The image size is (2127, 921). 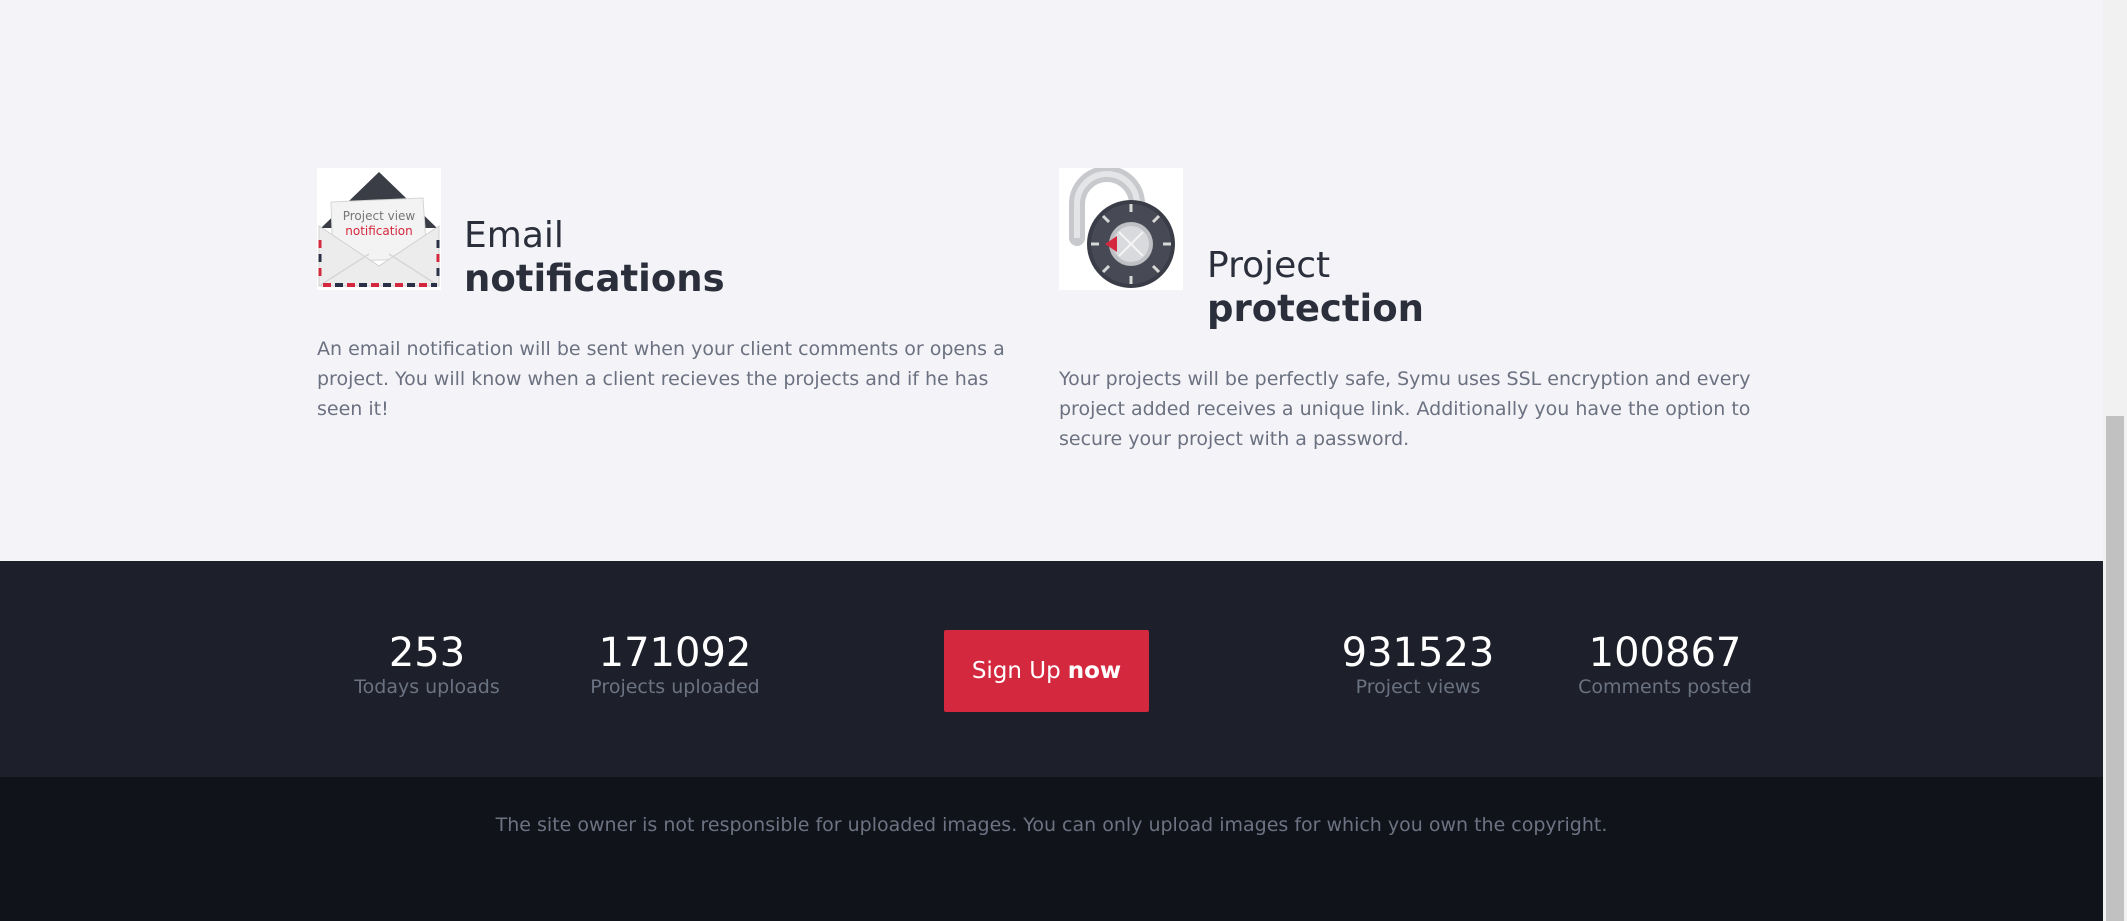 What do you see at coordinates (427, 653) in the screenshot?
I see `stat-value: 253` at bounding box center [427, 653].